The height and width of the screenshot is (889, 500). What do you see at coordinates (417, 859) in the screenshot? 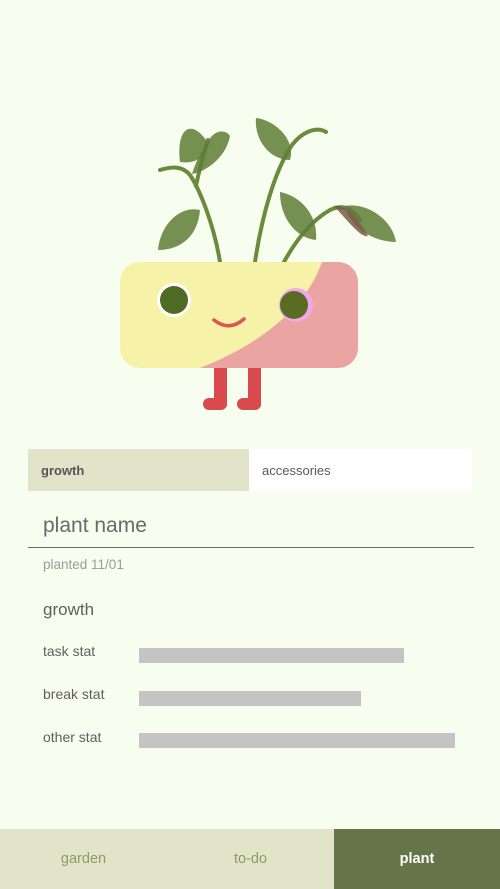
I see `nav-plant: plant` at bounding box center [417, 859].